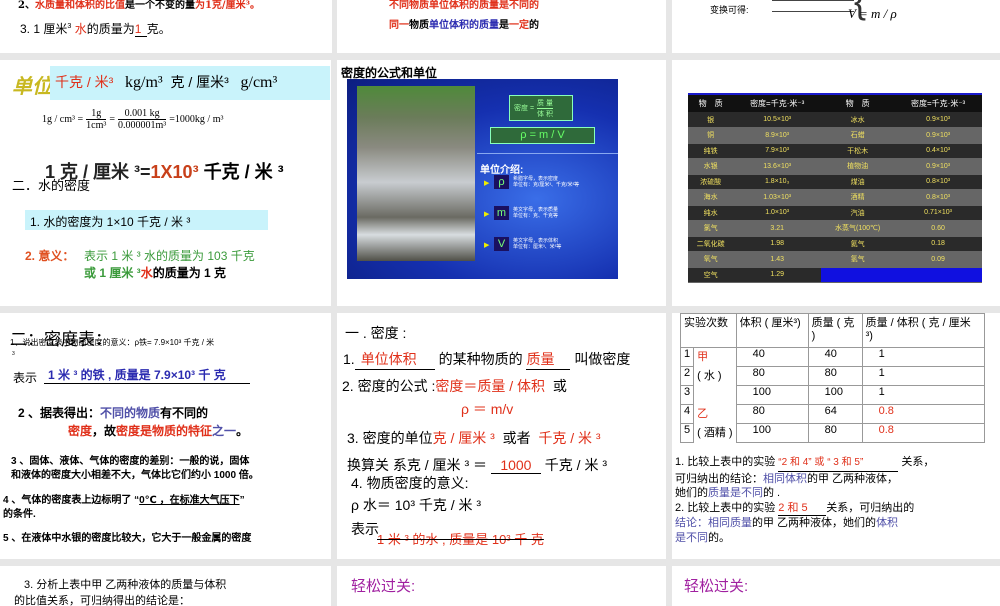  Describe the element at coordinates (95, 28) in the screenshot. I see `slide1-line3: 3. 1 厘米3 水的质量为1 克。` at that location.